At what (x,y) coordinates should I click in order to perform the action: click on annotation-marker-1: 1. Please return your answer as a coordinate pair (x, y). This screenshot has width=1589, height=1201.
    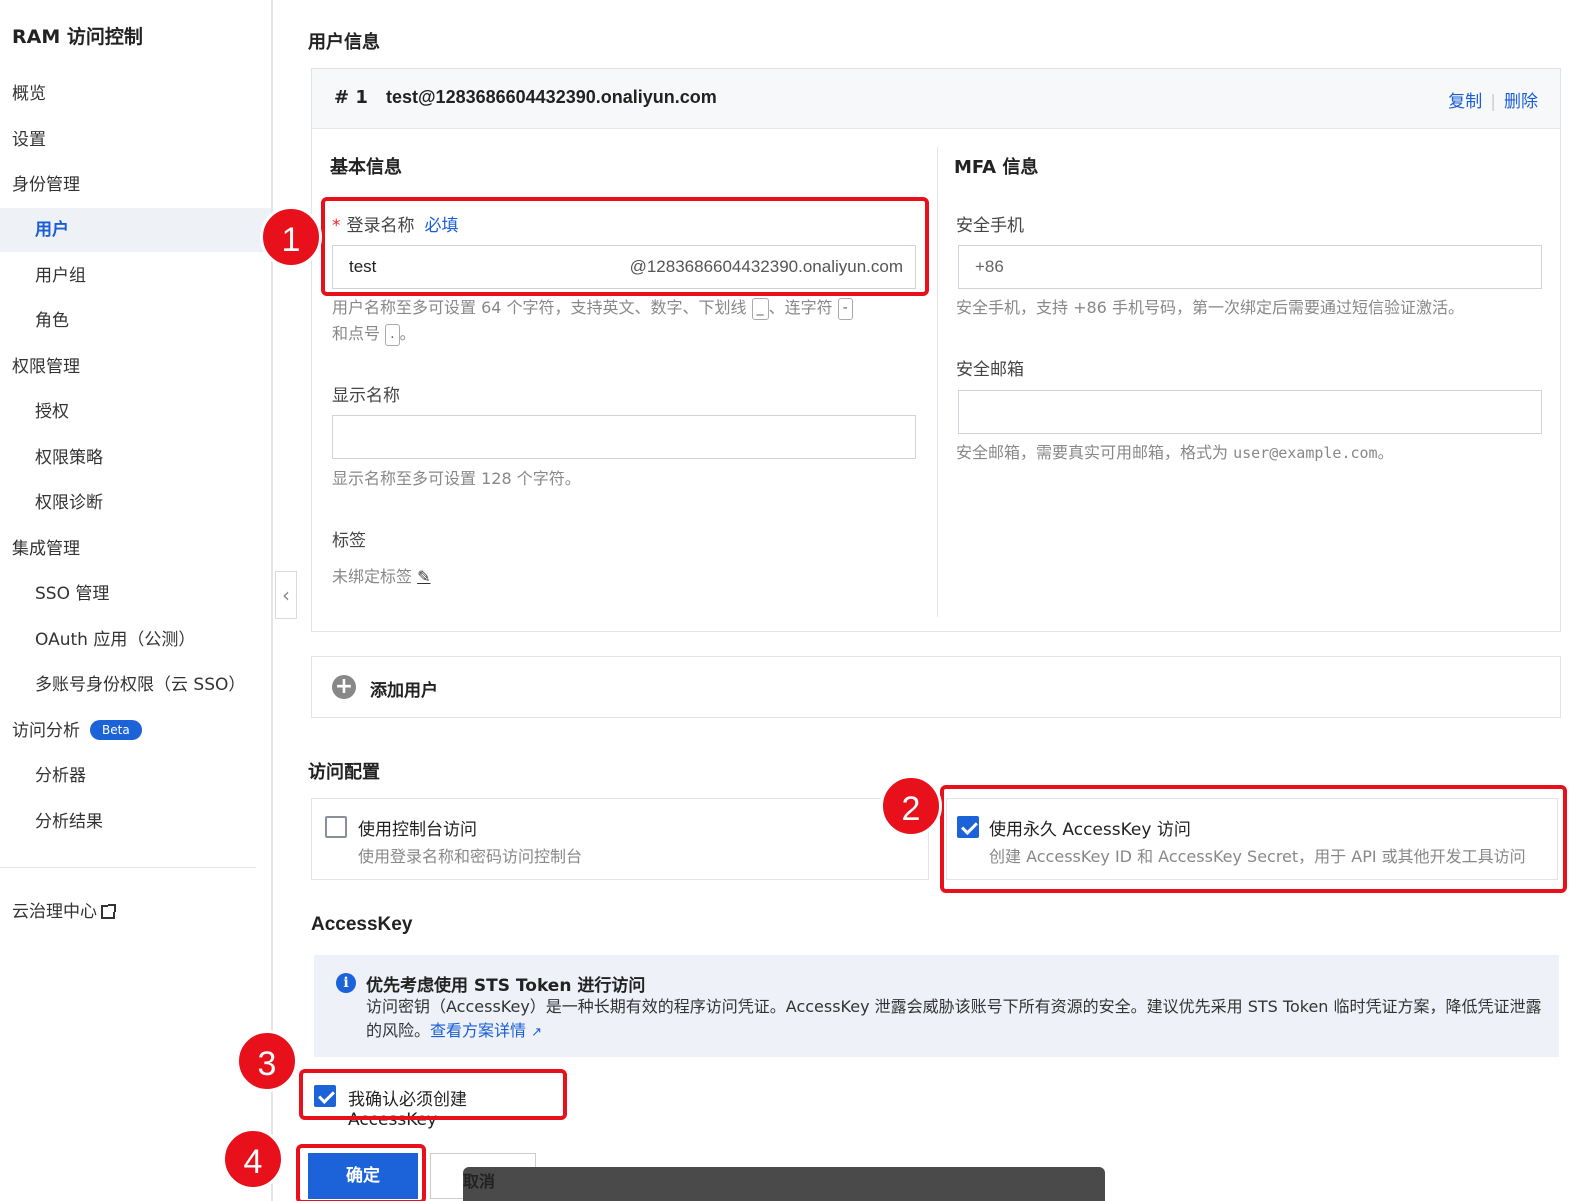
    Looking at the image, I should click on (291, 237).